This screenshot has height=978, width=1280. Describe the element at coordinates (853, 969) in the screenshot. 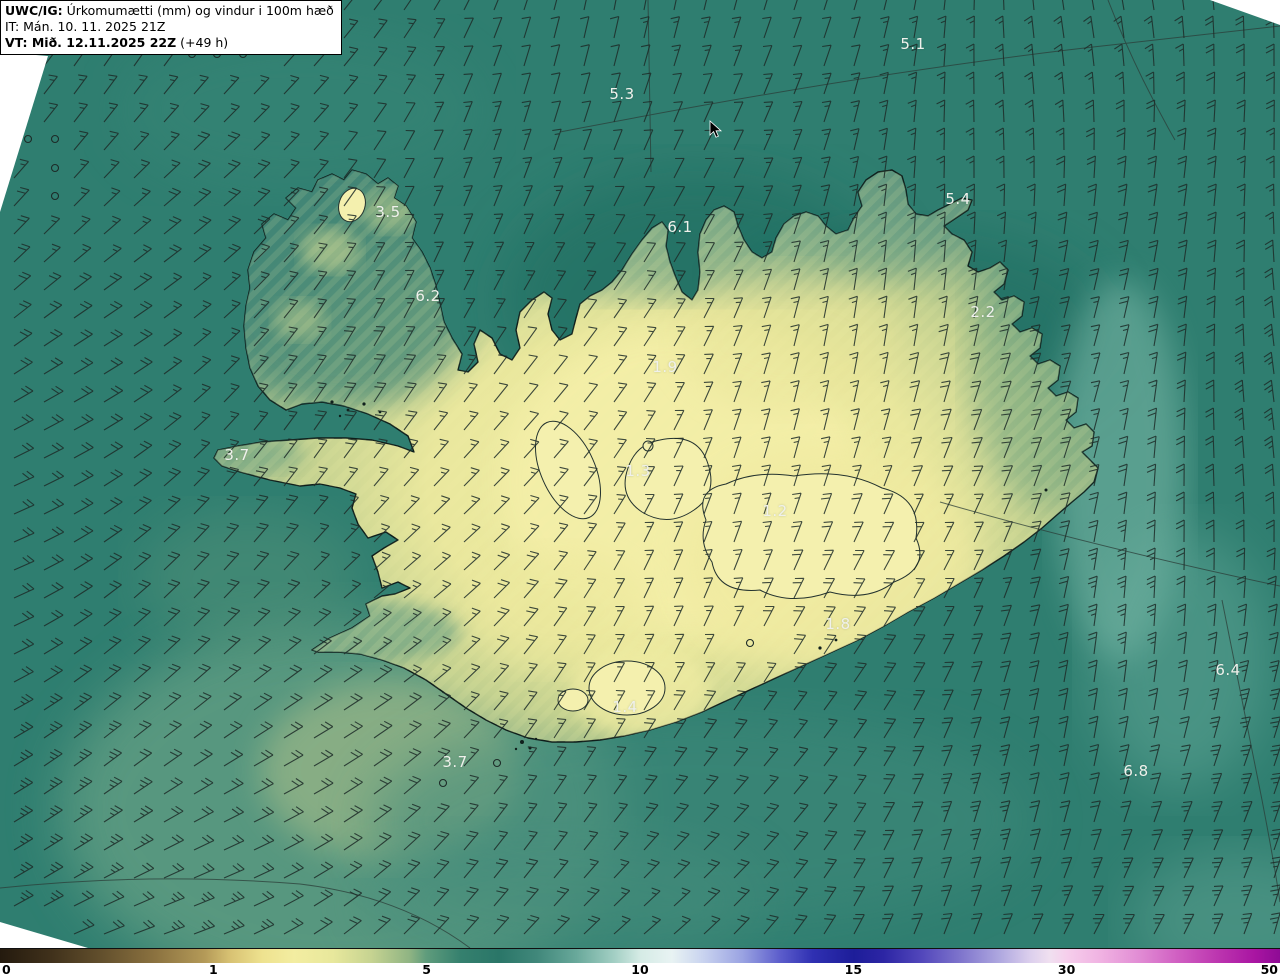

I see `colorbar-tick: 15` at that location.